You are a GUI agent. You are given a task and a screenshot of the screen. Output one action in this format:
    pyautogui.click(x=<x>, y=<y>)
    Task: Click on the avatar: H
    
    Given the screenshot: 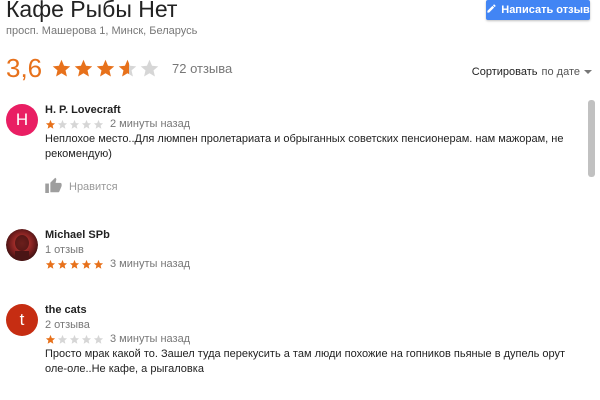 What is the action you would take?
    pyautogui.click(x=22, y=120)
    